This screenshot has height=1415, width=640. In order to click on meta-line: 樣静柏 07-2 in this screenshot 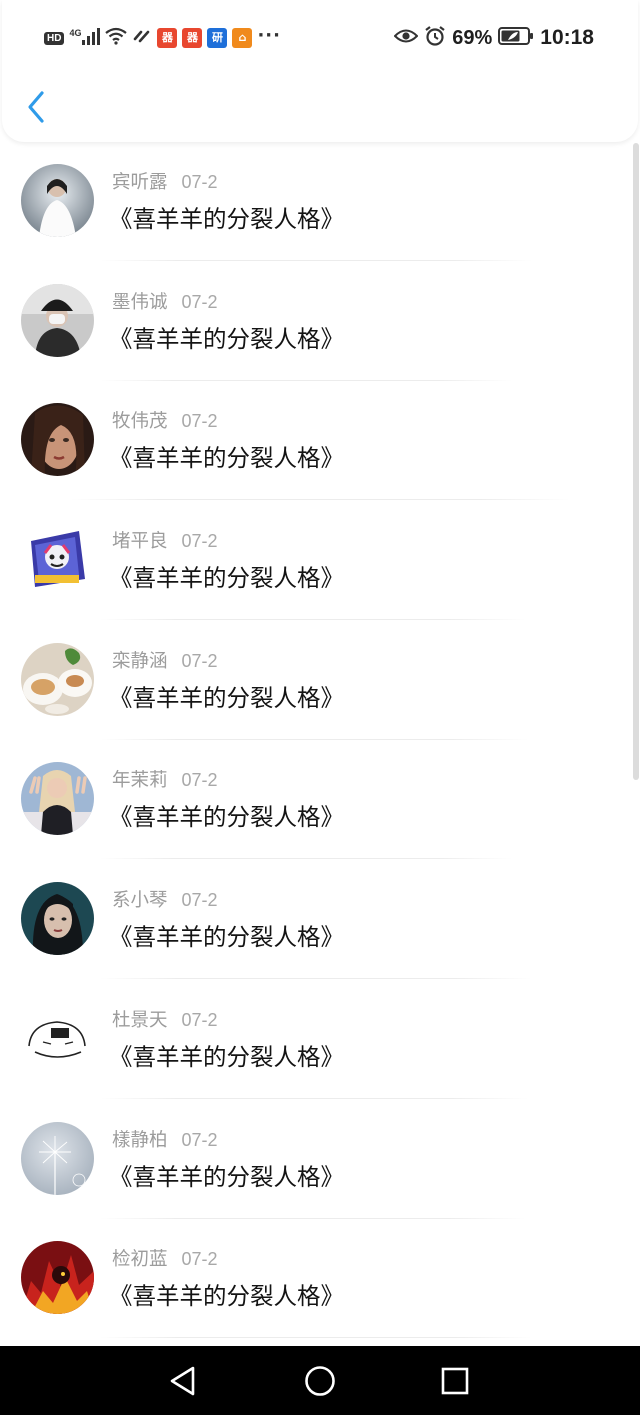, I will do `click(165, 1140)`.